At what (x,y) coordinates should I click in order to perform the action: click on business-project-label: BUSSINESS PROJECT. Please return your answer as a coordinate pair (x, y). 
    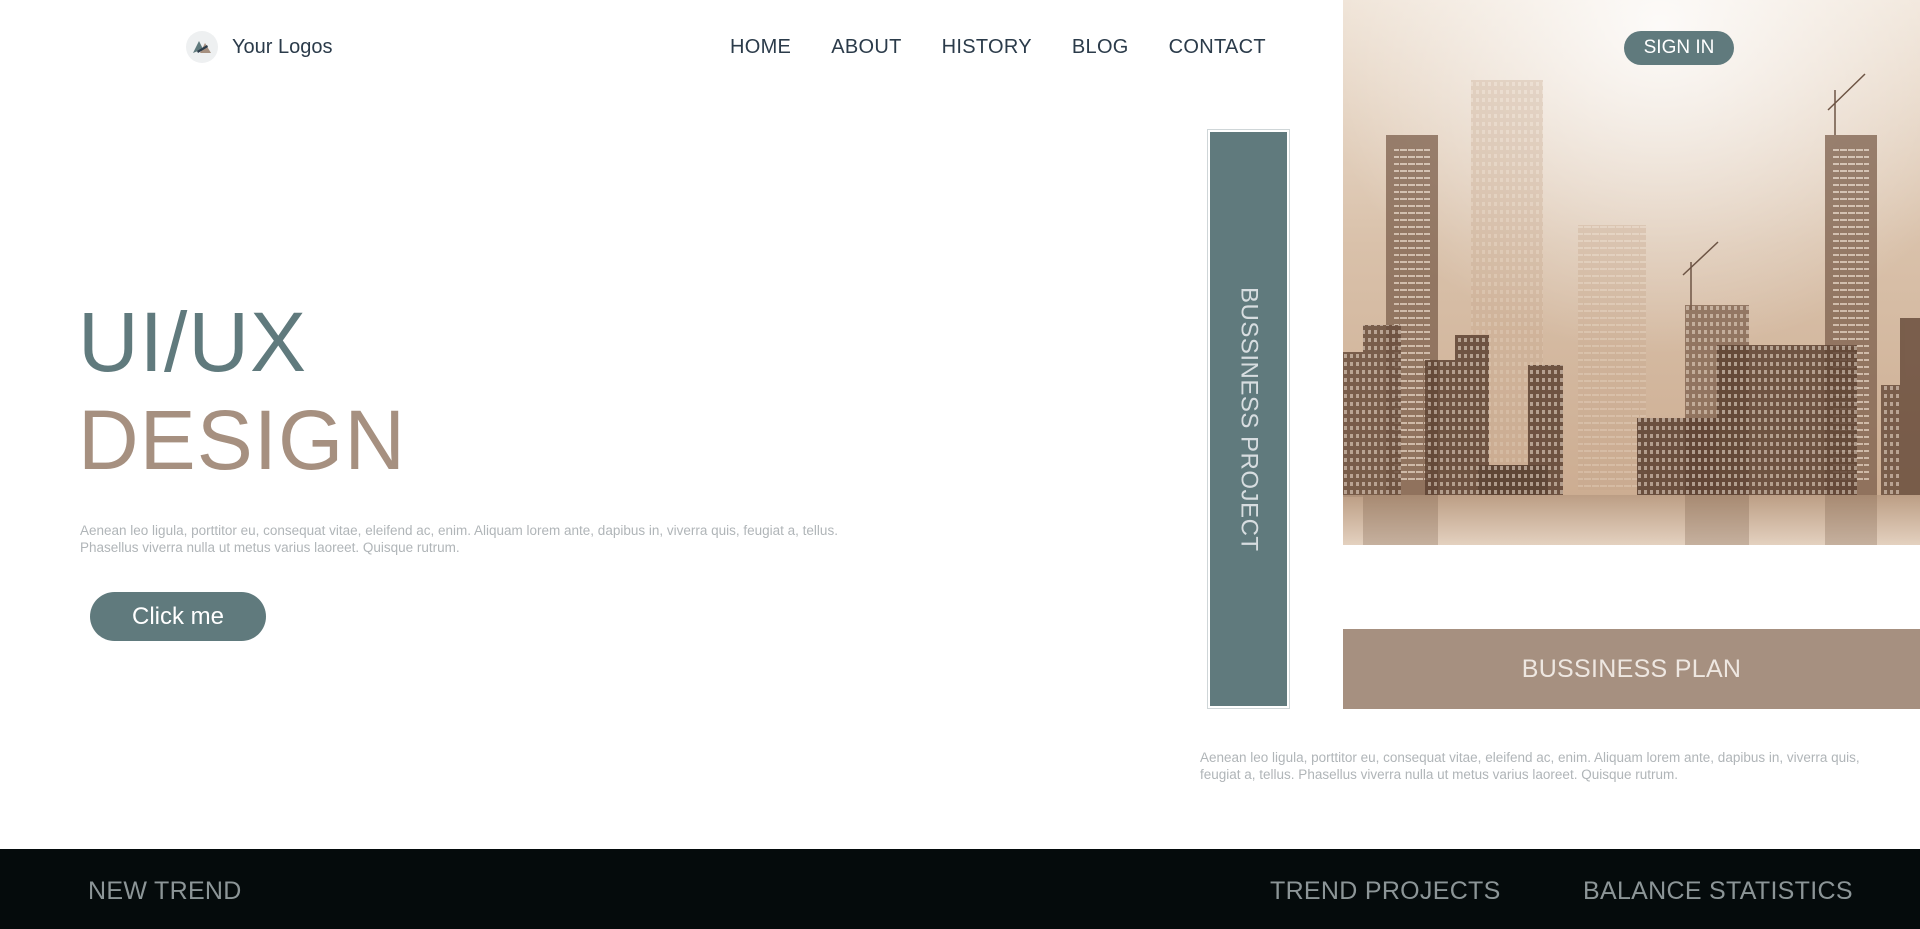
    Looking at the image, I should click on (1249, 419).